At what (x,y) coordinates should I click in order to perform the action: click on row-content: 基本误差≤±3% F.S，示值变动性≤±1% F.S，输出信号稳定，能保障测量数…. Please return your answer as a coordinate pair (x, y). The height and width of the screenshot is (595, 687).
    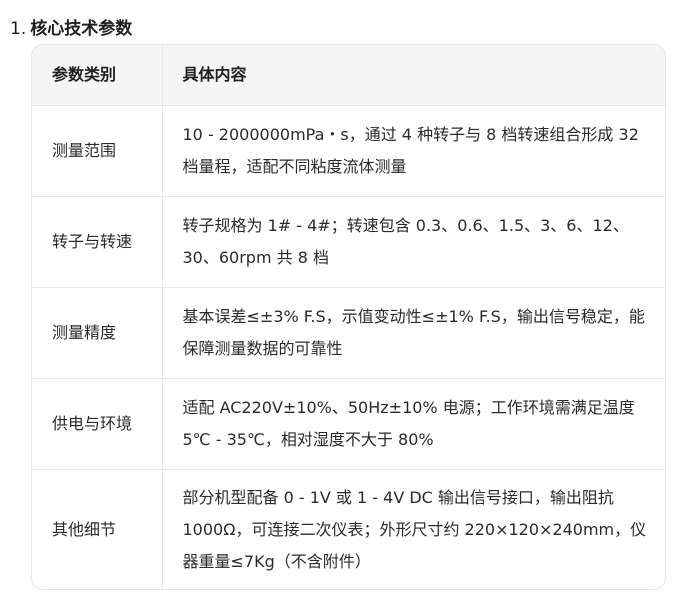
    Looking at the image, I should click on (413, 332).